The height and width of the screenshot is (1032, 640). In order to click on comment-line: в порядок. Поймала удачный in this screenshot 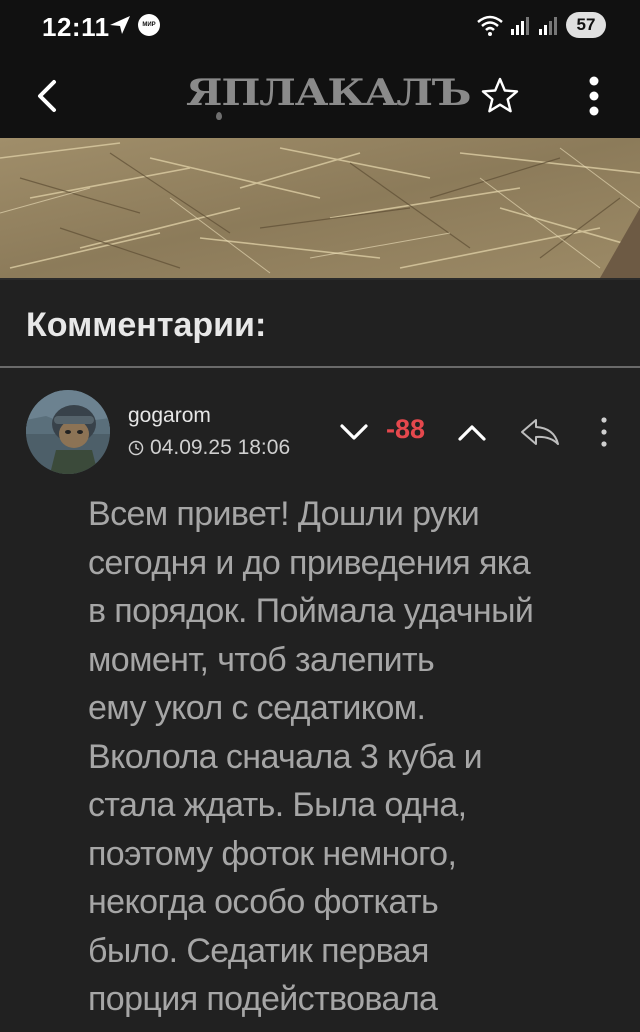, I will do `click(311, 611)`.